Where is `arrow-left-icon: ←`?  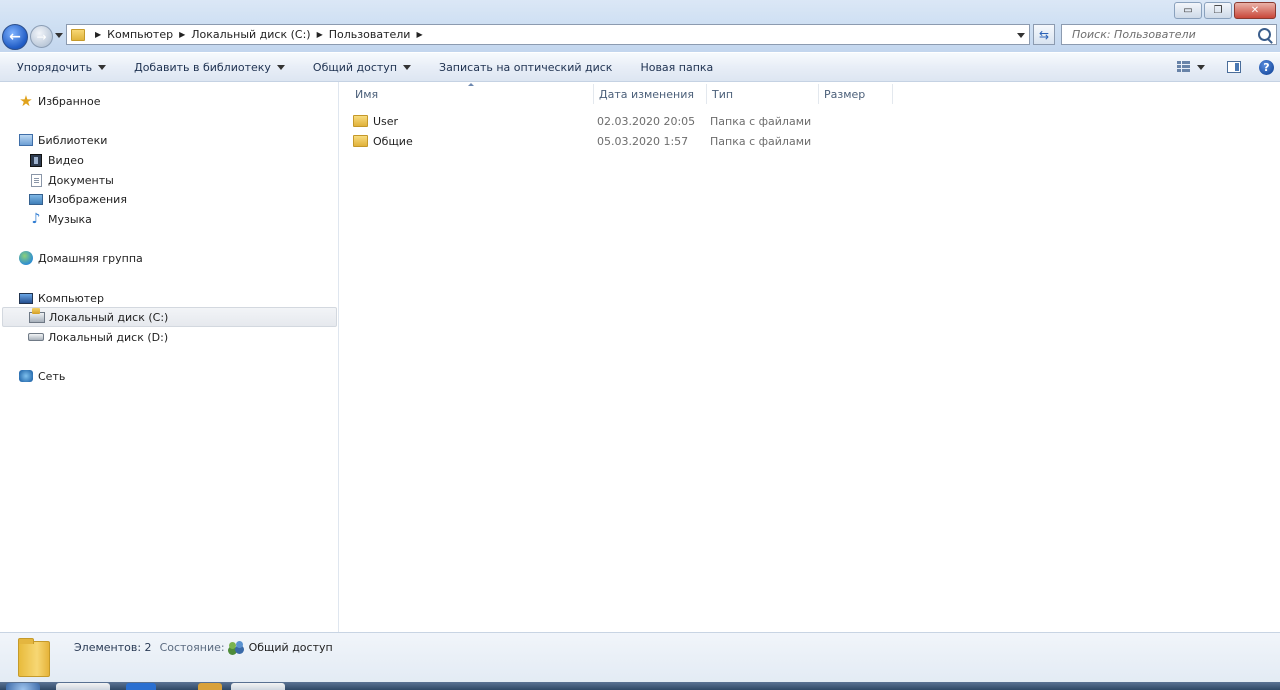 arrow-left-icon: ← is located at coordinates (15, 37).